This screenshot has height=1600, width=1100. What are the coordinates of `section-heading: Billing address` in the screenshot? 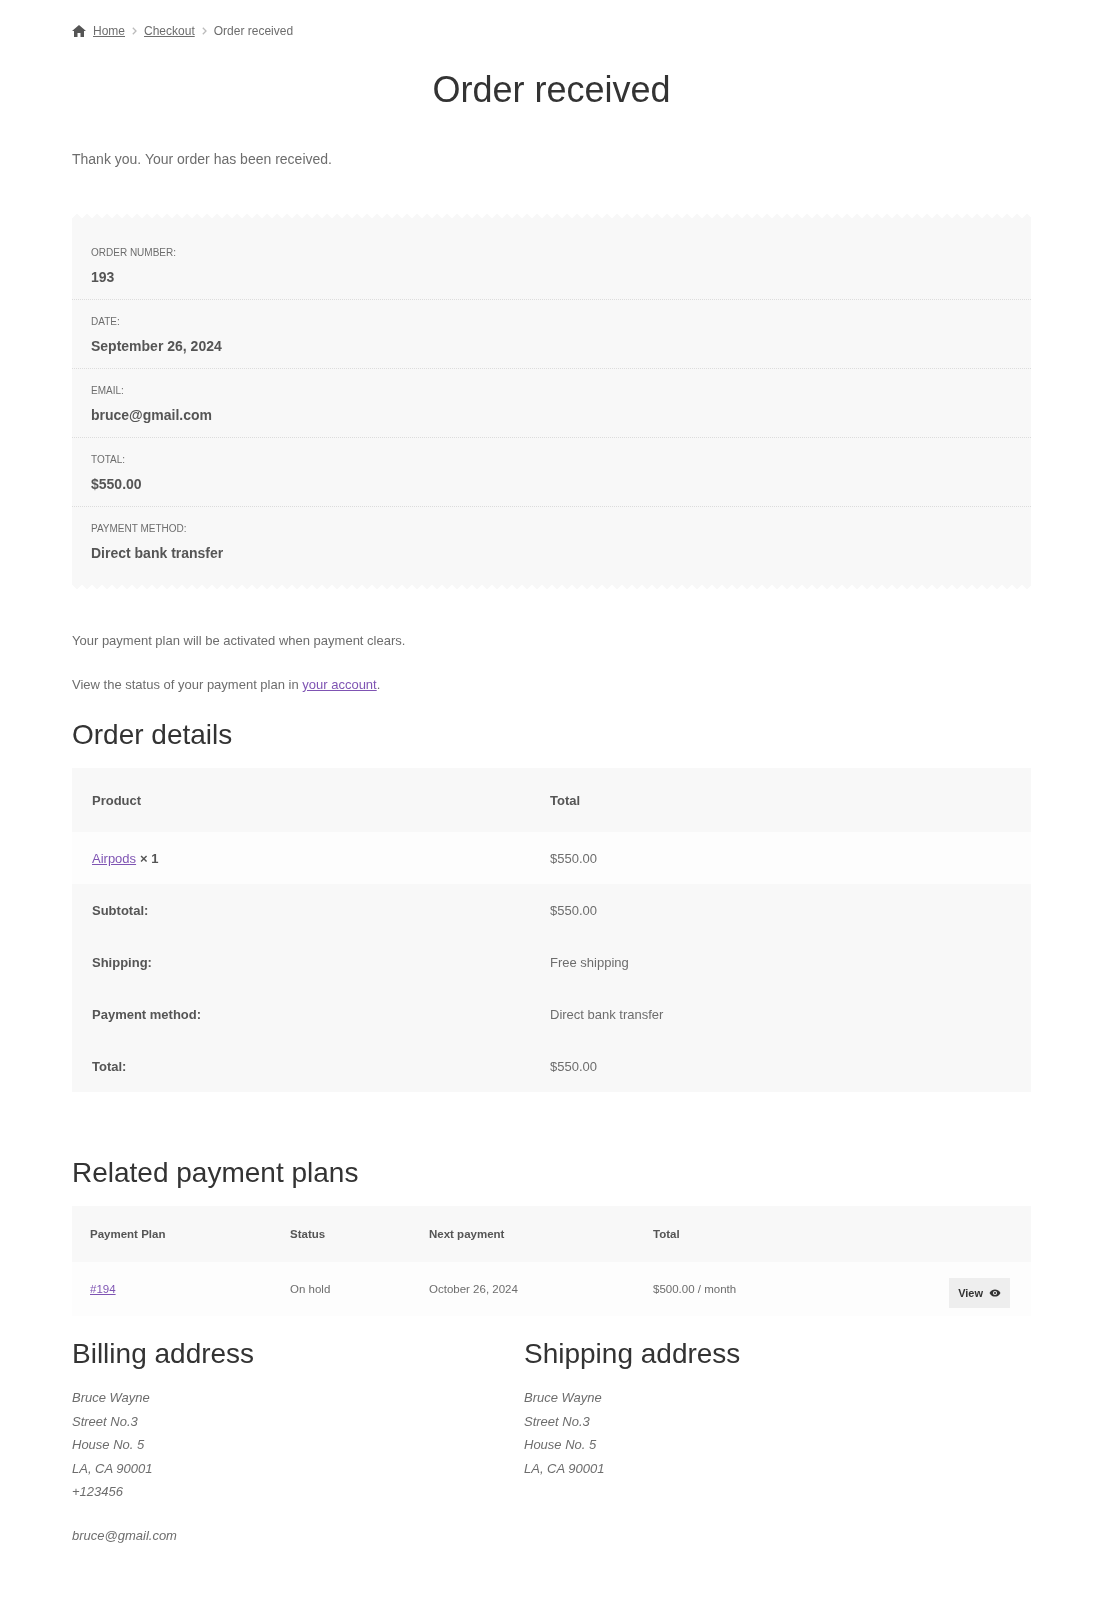 It's located at (164, 1354).